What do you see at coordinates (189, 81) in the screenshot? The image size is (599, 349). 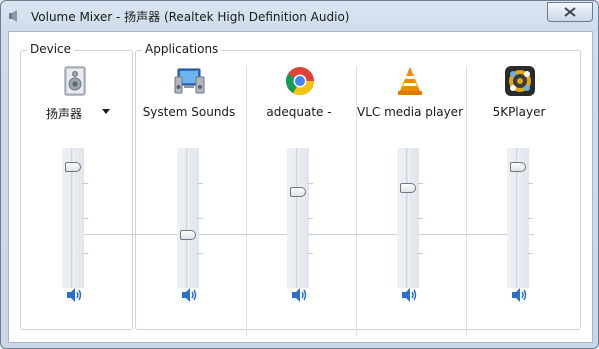 I see `system-sounds-icon` at bounding box center [189, 81].